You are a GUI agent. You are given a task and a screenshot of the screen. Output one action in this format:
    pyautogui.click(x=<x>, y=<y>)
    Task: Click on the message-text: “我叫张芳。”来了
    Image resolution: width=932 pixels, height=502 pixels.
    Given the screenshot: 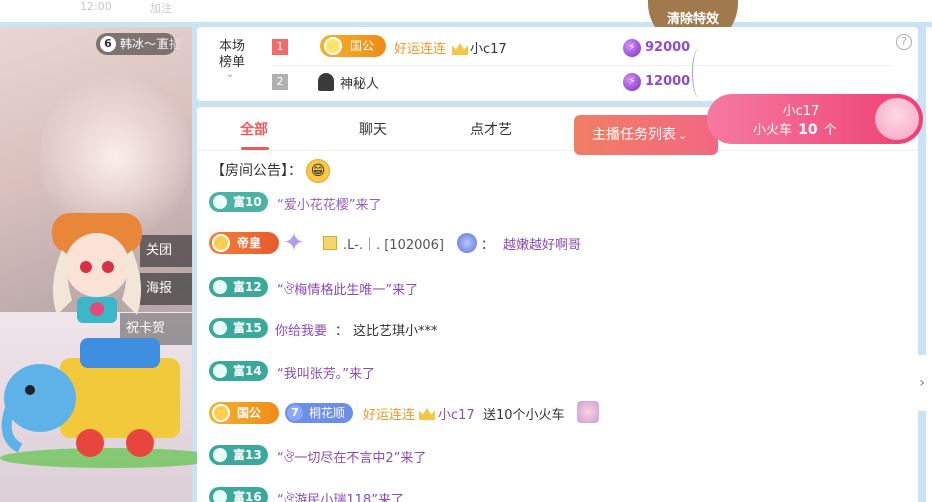 What is the action you would take?
    pyautogui.click(x=326, y=374)
    